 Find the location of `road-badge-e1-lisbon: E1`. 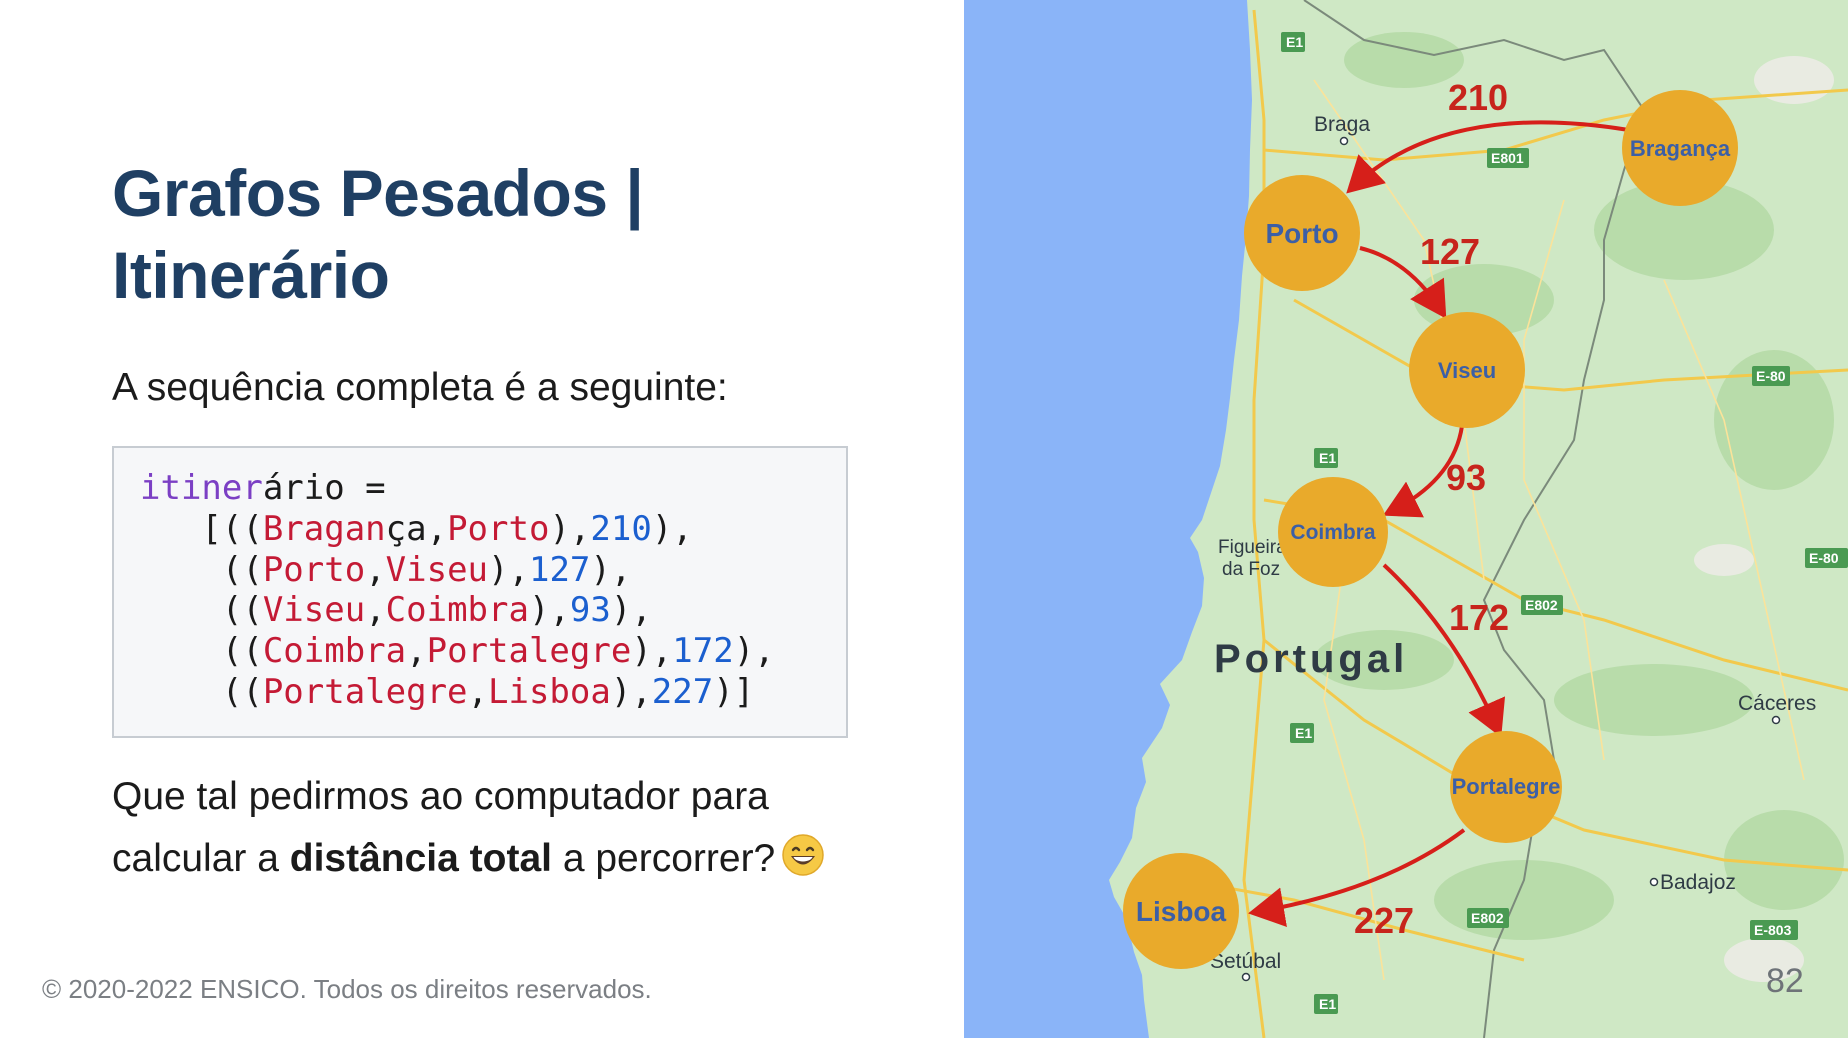

road-badge-e1-lisbon: E1 is located at coordinates (1326, 1004).